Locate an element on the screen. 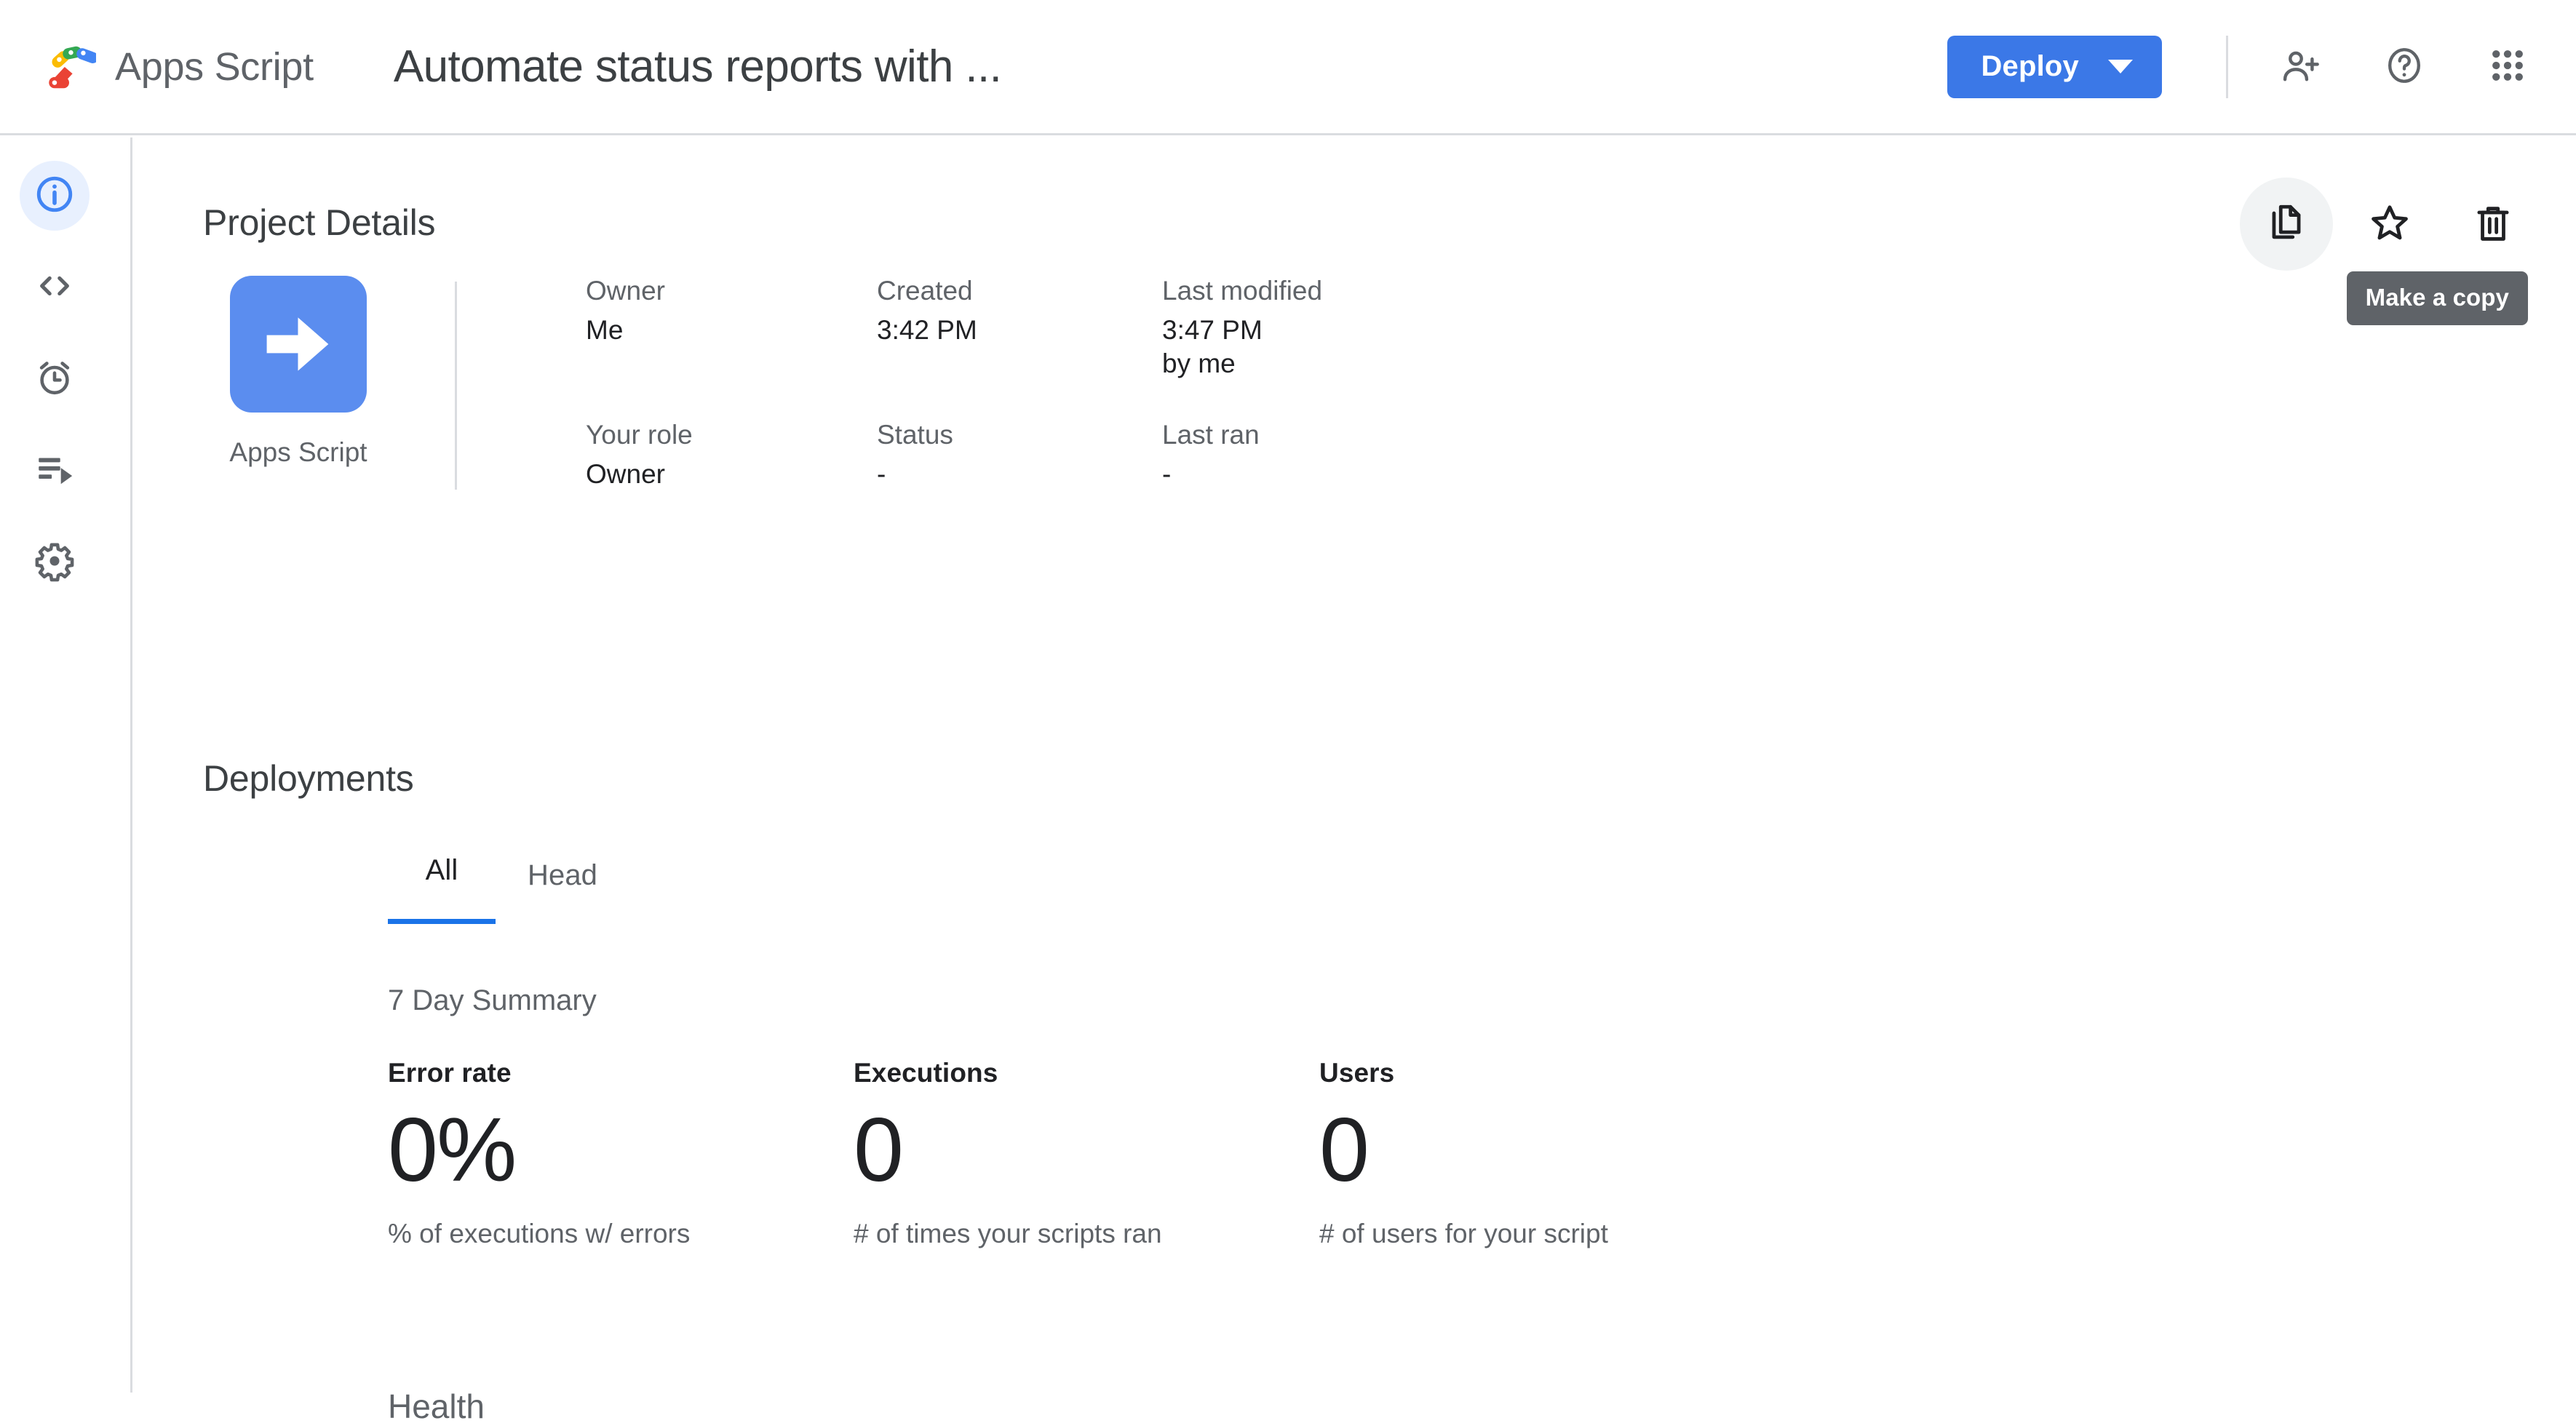  project-type: Apps Script is located at coordinates (298, 383).